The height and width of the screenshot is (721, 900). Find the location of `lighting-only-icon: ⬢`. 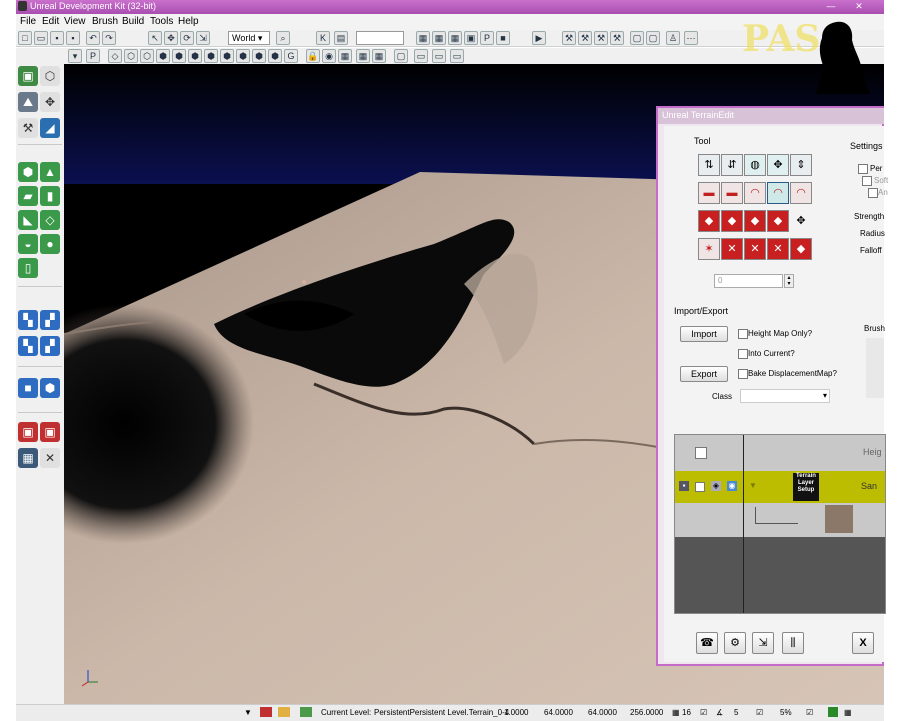

lighting-only-icon: ⬢ is located at coordinates (179, 56).